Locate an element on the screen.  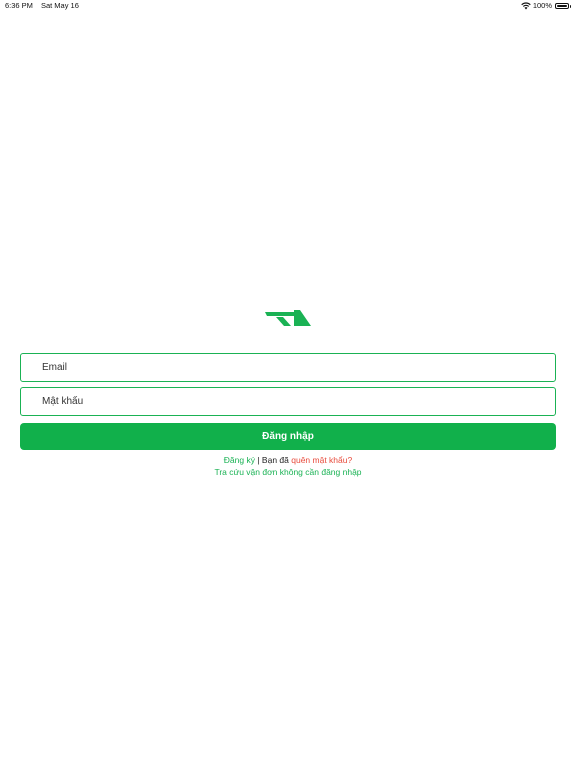
password-field is located at coordinates (288, 401).